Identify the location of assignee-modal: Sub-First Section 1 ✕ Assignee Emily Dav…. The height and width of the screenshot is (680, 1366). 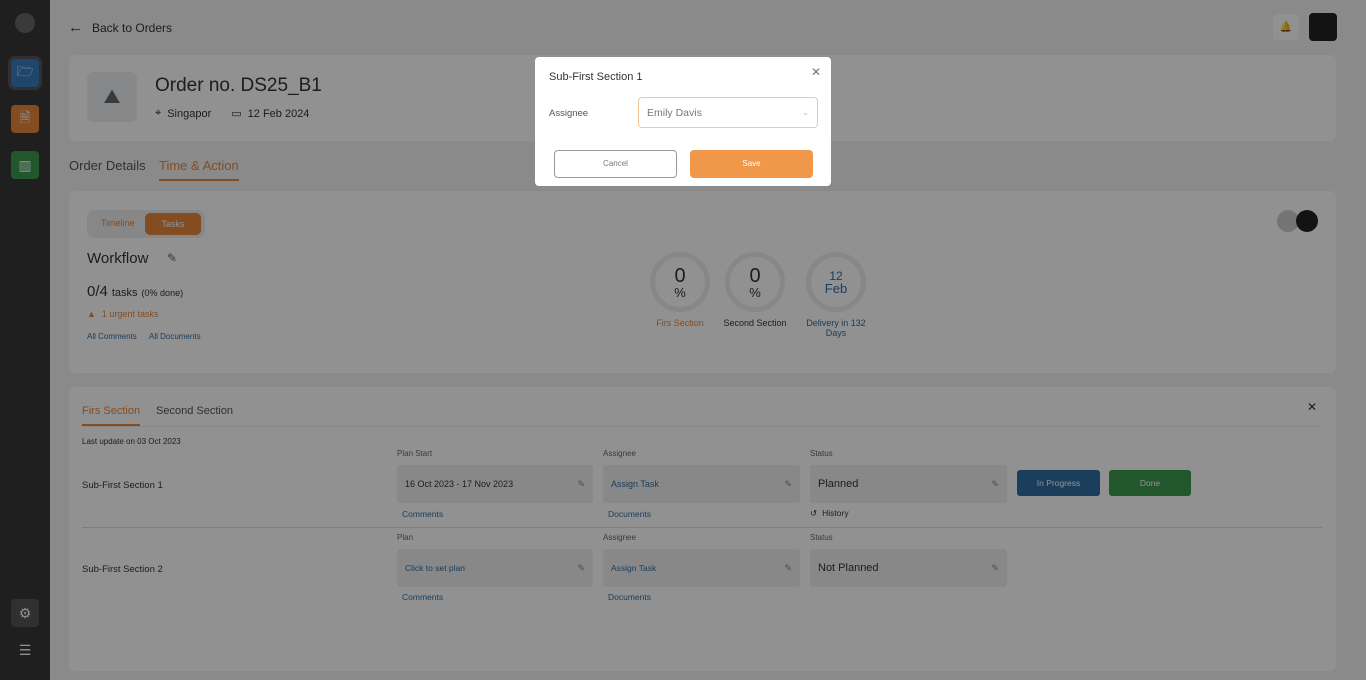
(683, 121).